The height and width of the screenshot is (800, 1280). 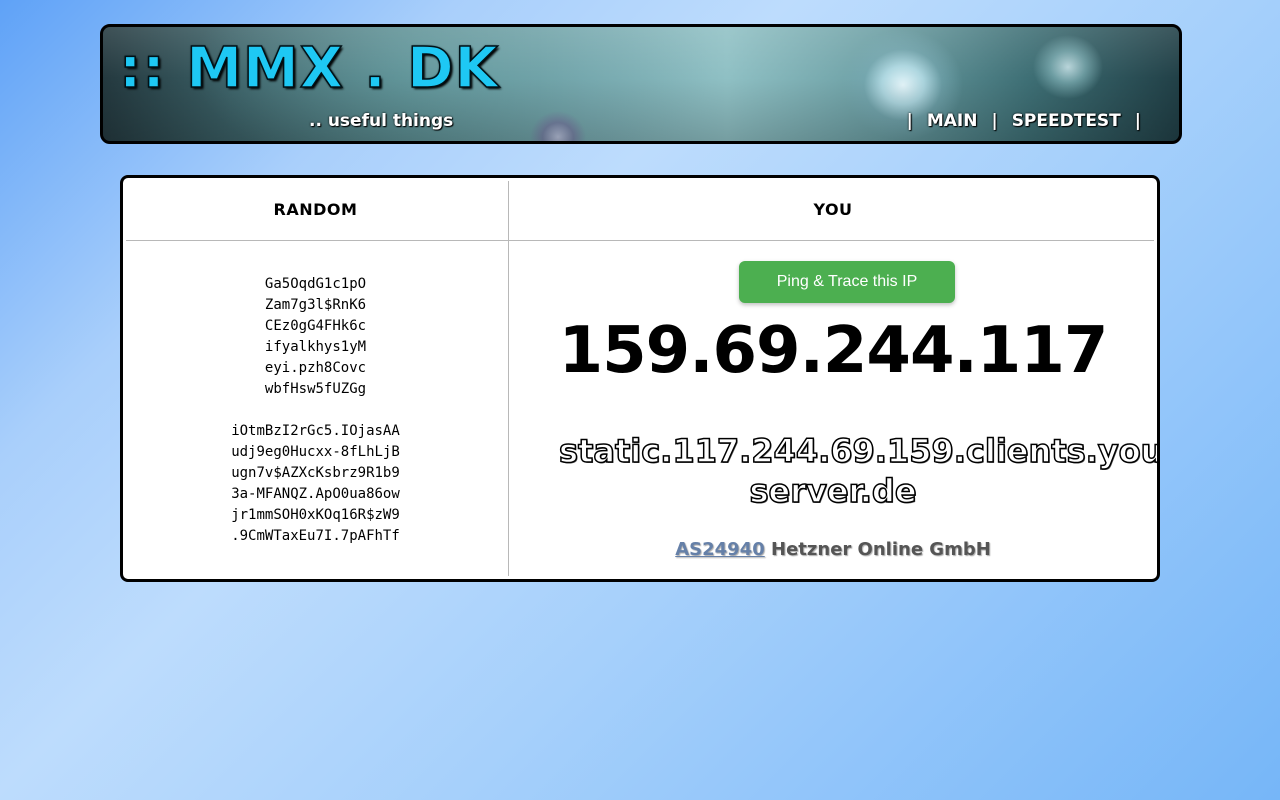 I want to click on main-nav: | MAIN | SPEEDTEST |, so click(x=1024, y=121).